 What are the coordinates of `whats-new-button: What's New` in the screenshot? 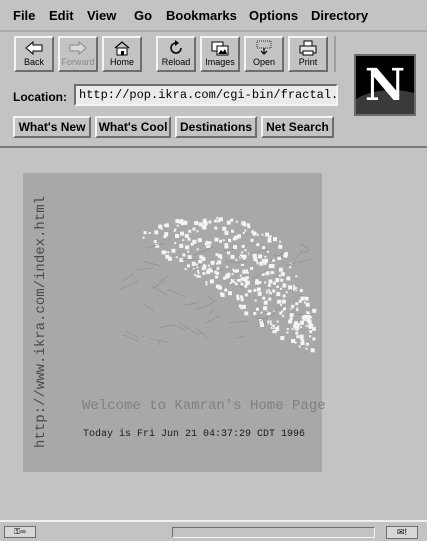 It's located at (52, 127).